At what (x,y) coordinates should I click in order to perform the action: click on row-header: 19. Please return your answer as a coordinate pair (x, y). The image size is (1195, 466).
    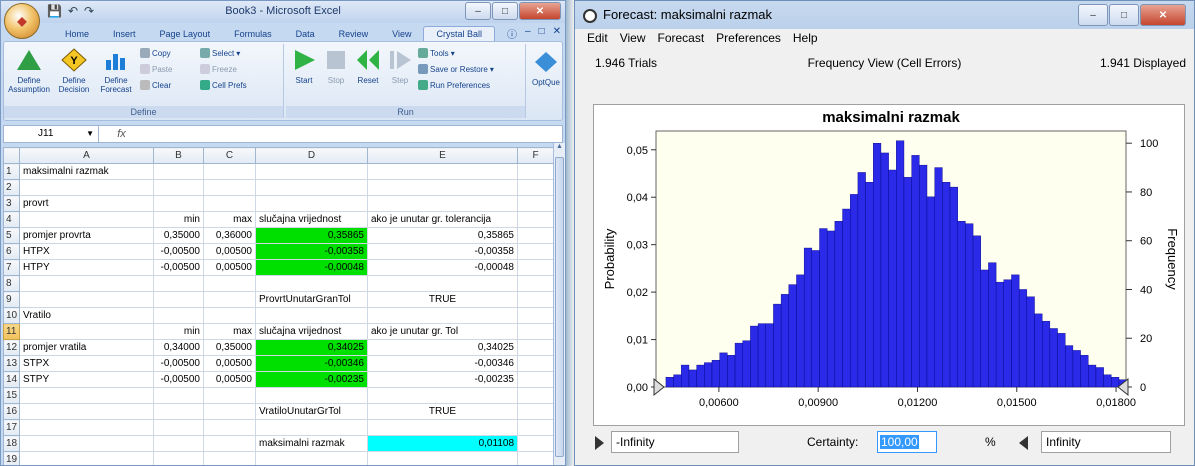
    Looking at the image, I should click on (11, 458).